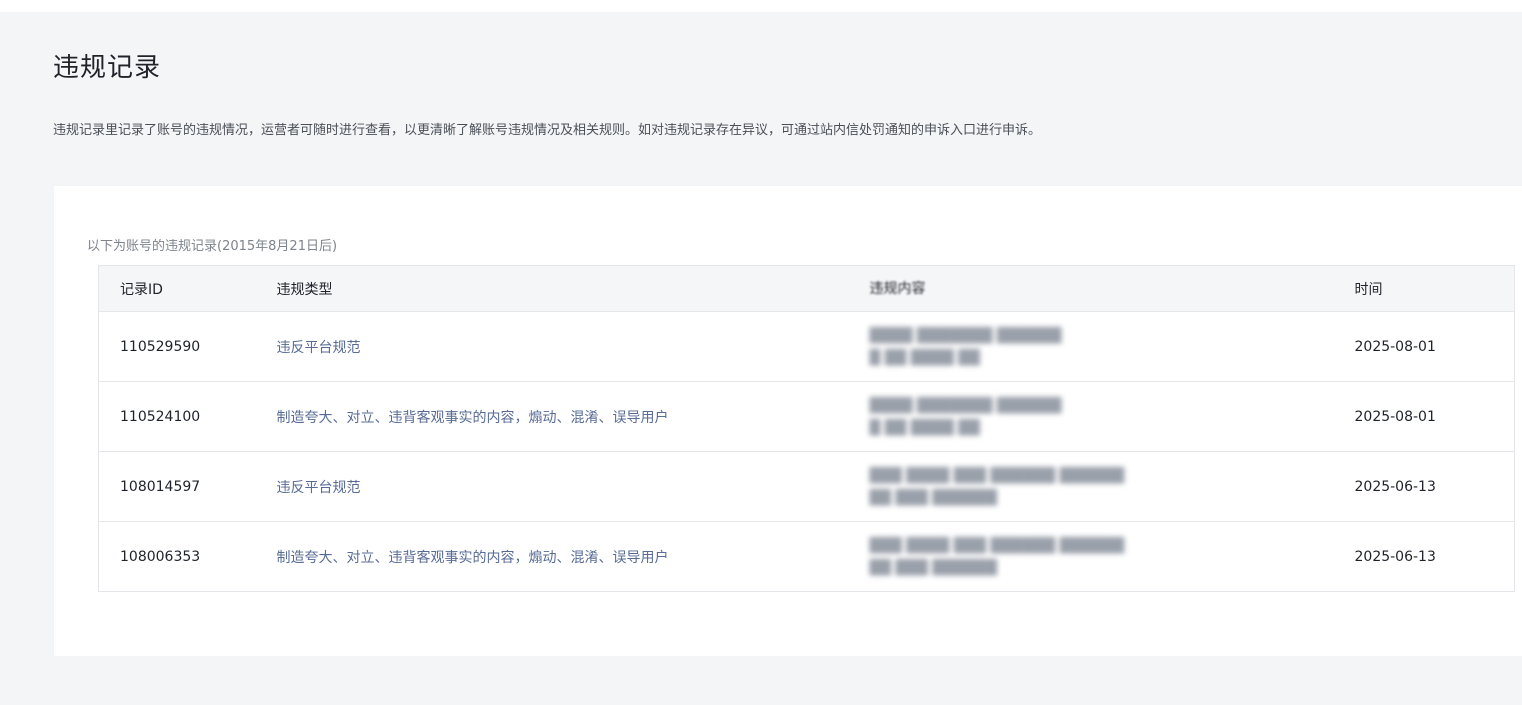  What do you see at coordinates (1112, 288) in the screenshot?
I see `header-violation-content: 违规内容` at bounding box center [1112, 288].